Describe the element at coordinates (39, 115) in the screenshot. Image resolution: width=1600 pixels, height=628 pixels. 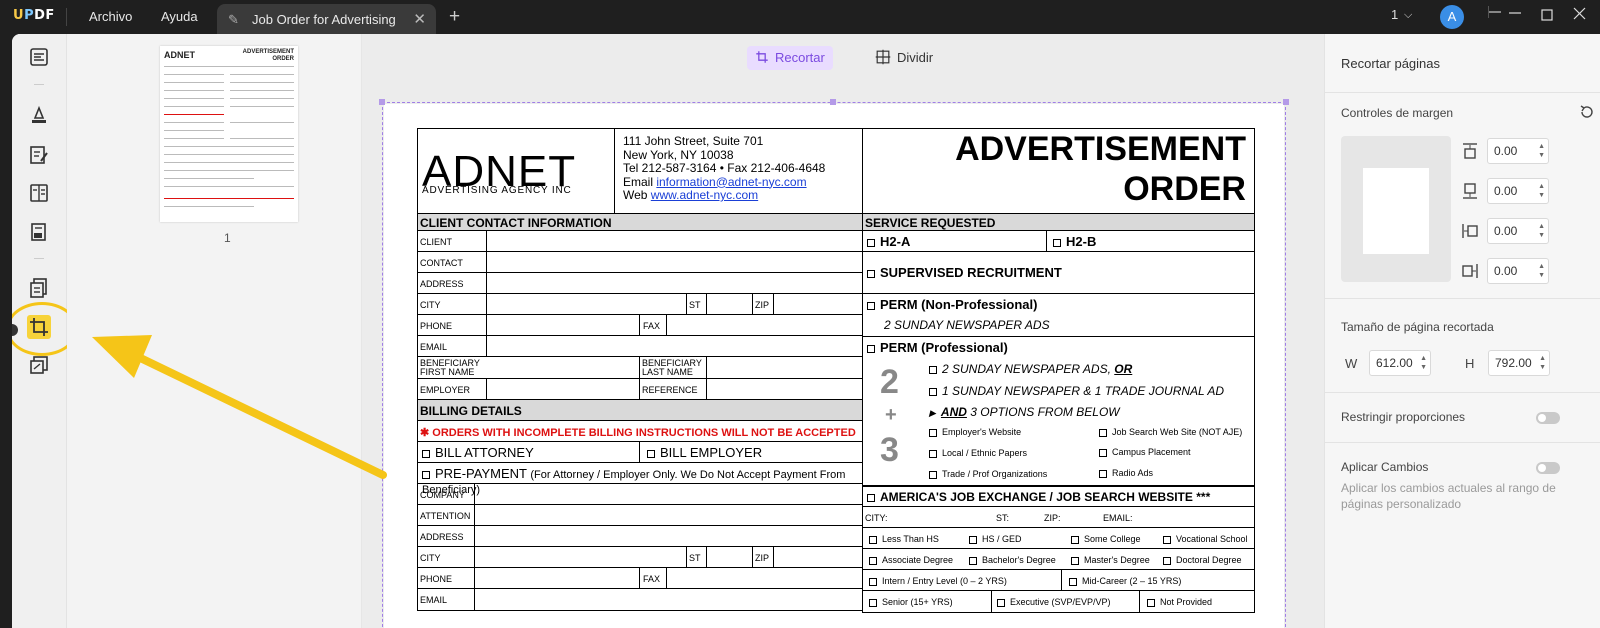
I see `comment-highlighter-icon` at that location.